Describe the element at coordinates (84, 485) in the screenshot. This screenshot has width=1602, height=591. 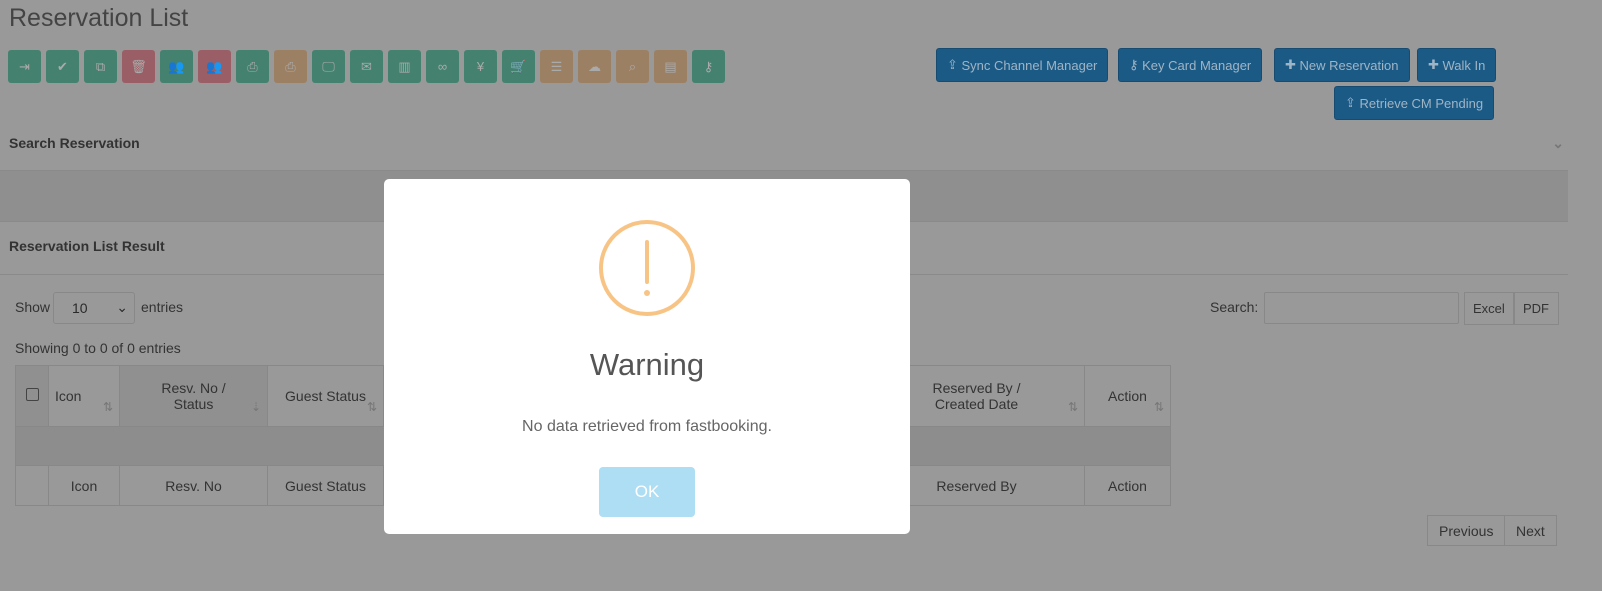
I see `footer-cell: Icon` at that location.